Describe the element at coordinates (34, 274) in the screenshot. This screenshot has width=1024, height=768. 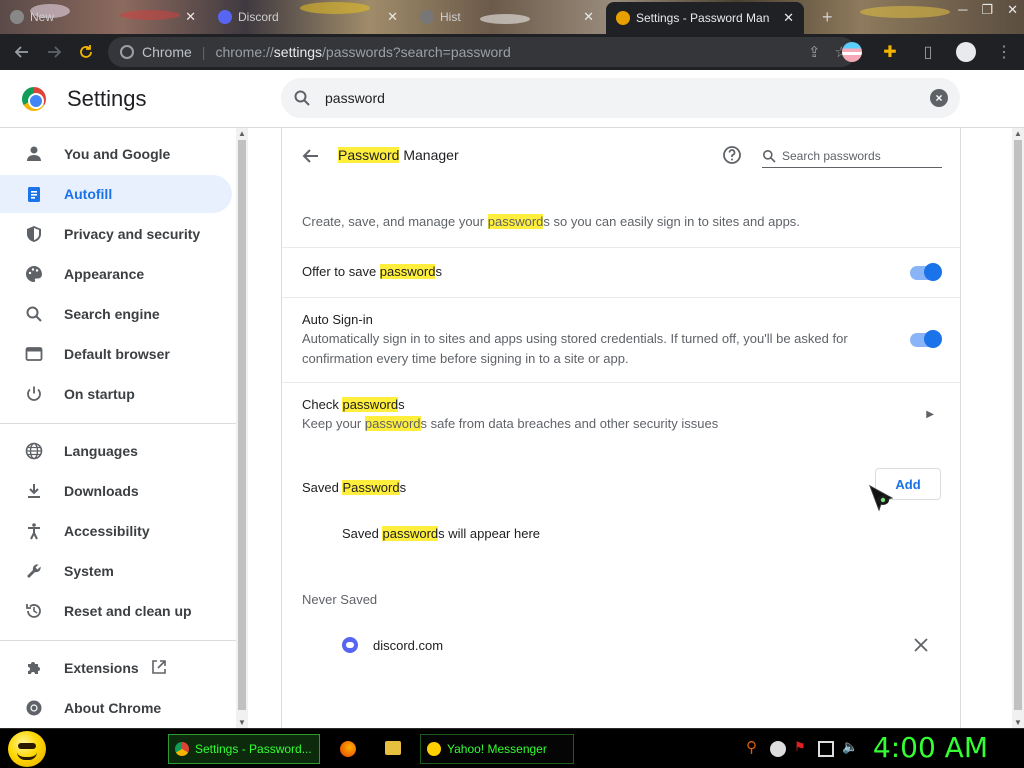
I see `palette-icon` at that location.